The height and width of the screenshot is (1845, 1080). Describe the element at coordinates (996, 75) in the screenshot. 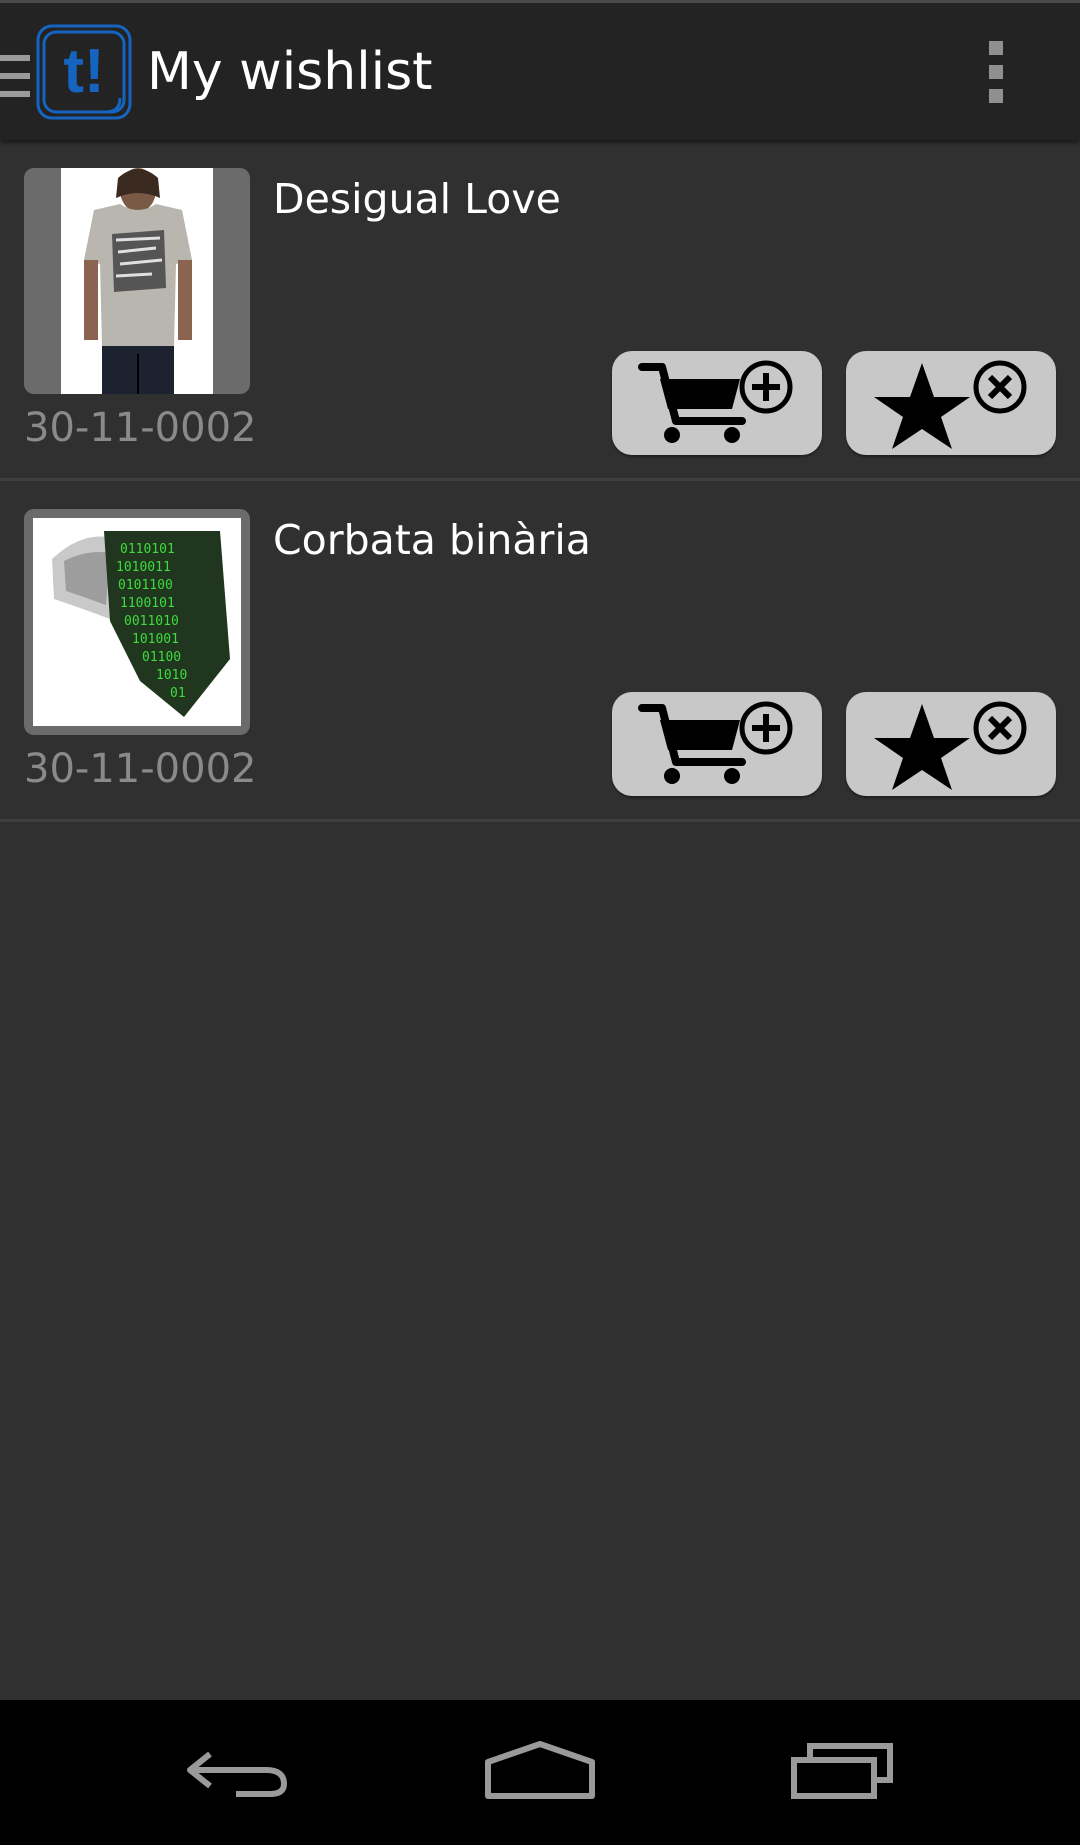

I see `overflow-menu-icon` at that location.